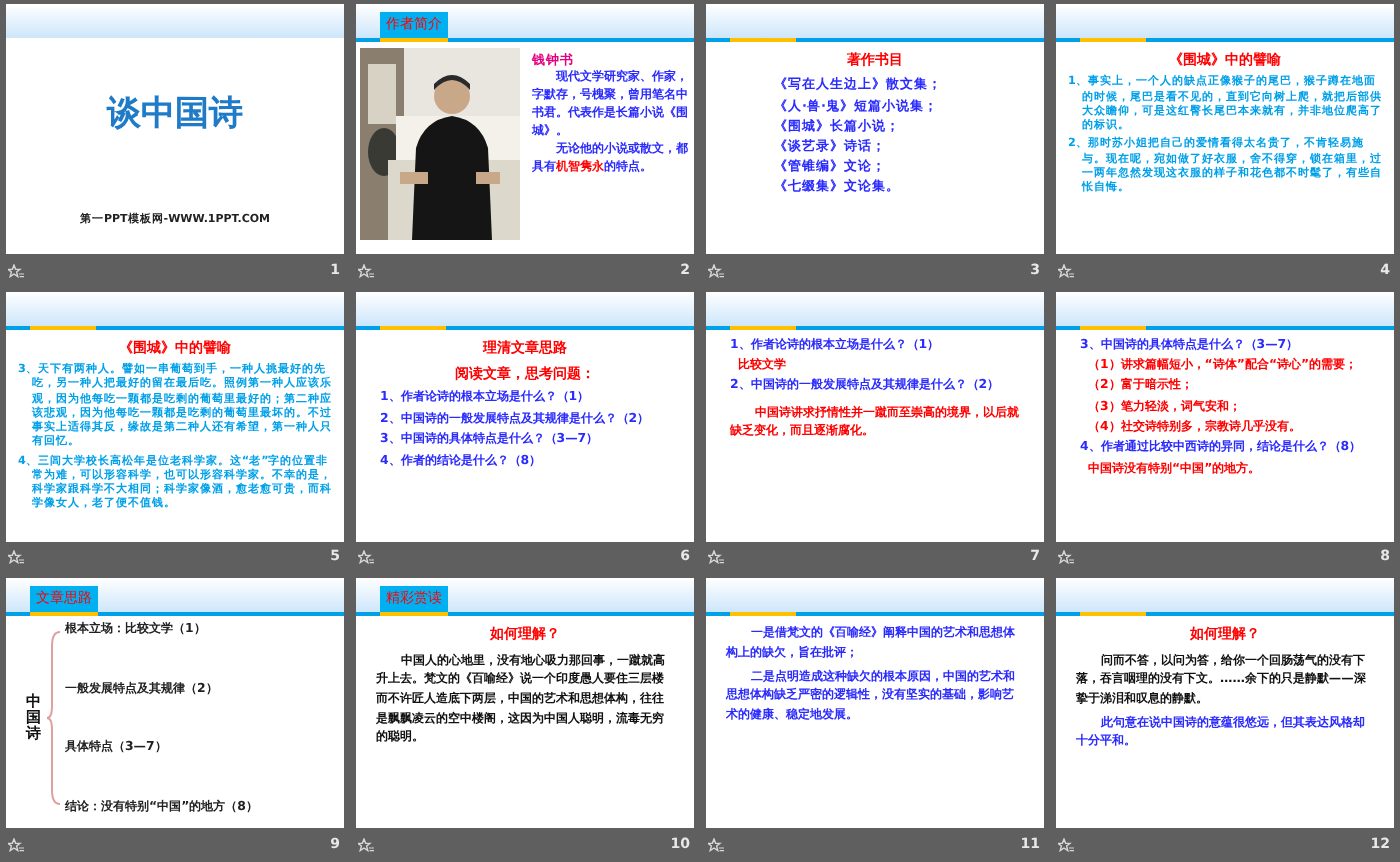 Image resolution: width=1400 pixels, height=862 pixels. What do you see at coordinates (175, 115) in the screenshot?
I see `slide-title: 谈中国诗` at bounding box center [175, 115].